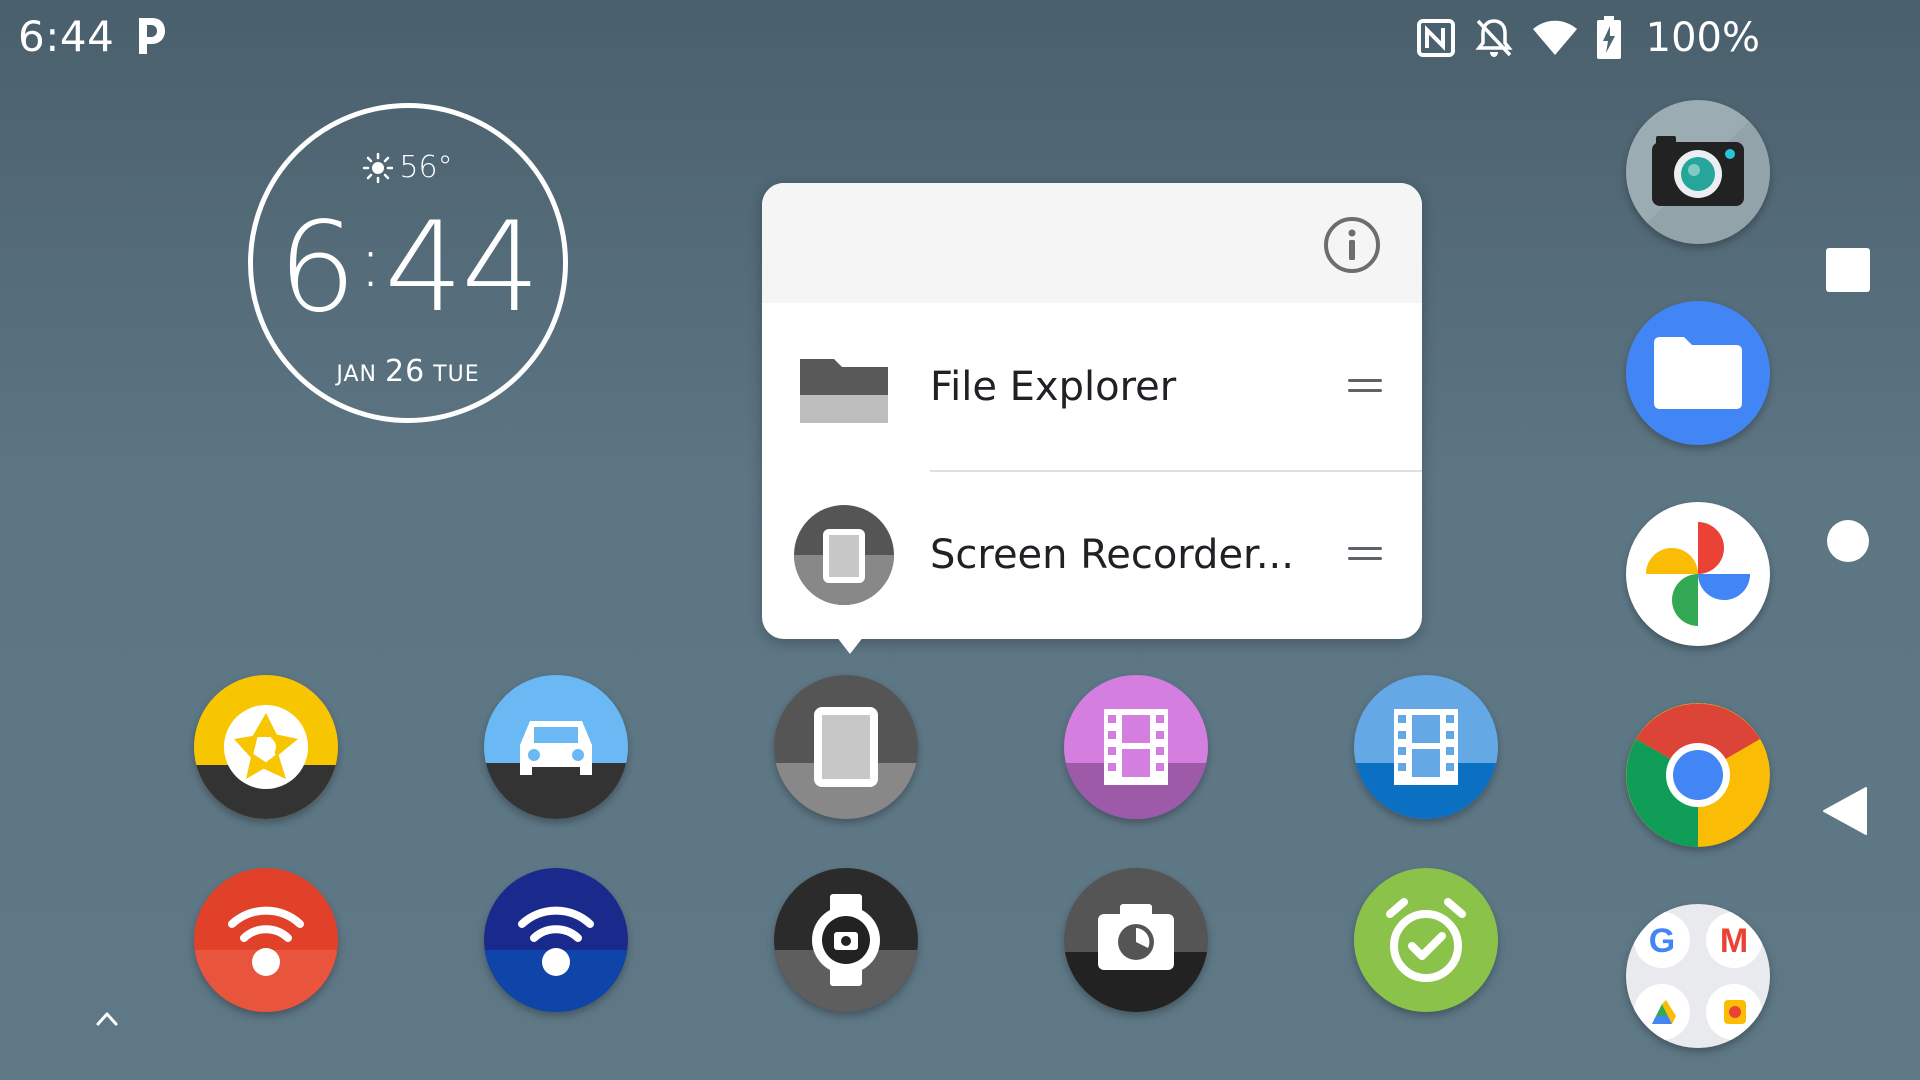 The height and width of the screenshot is (1080, 1920). What do you see at coordinates (844, 387) in the screenshot?
I see `folder-icon` at bounding box center [844, 387].